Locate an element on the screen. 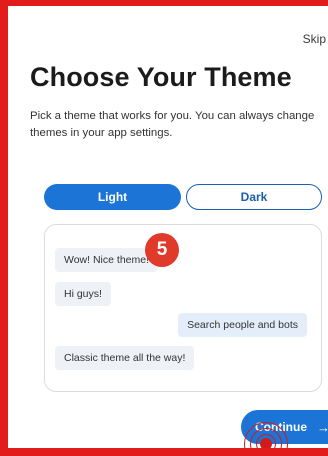 The height and width of the screenshot is (456, 328). continue-button: Continue → is located at coordinates (284, 427).